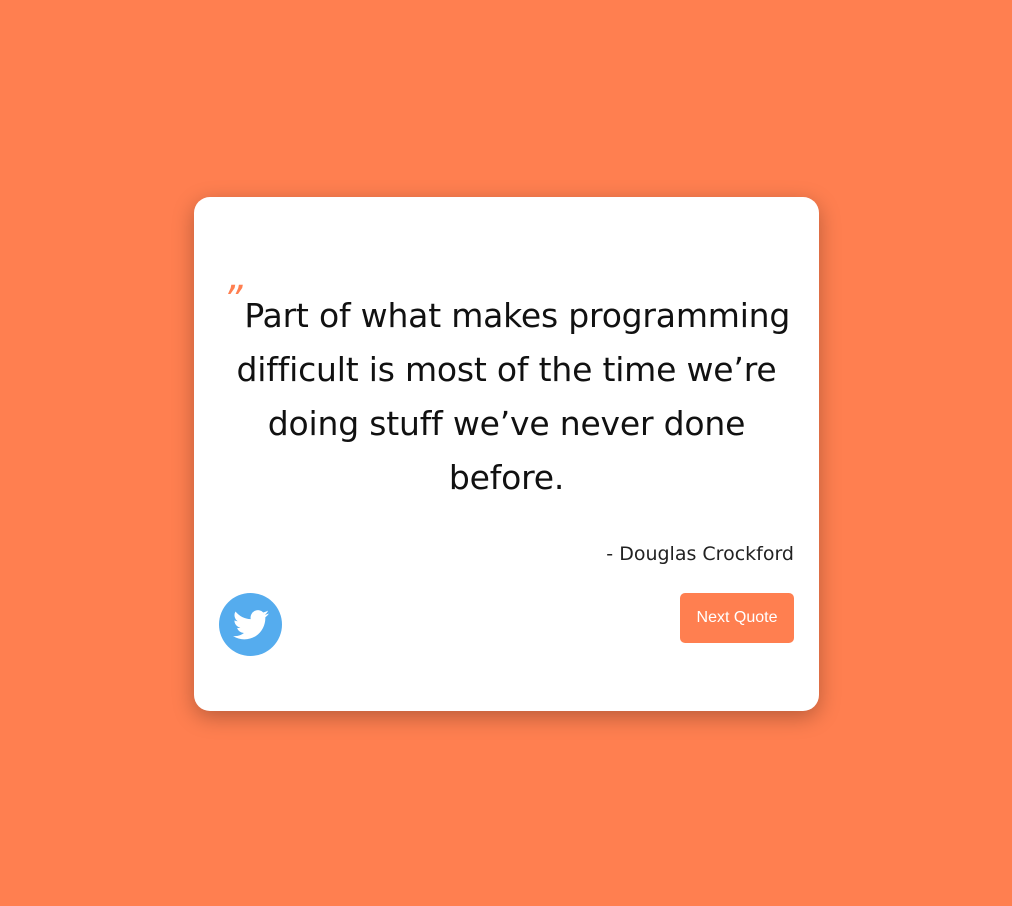 The width and height of the screenshot is (1012, 906). I want to click on twitter-bird-icon, so click(250, 624).